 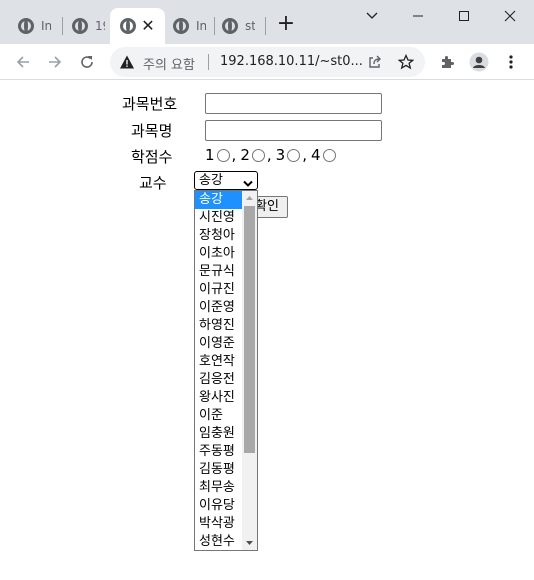 I want to click on professor-option: 장청아, so click(x=219, y=236).